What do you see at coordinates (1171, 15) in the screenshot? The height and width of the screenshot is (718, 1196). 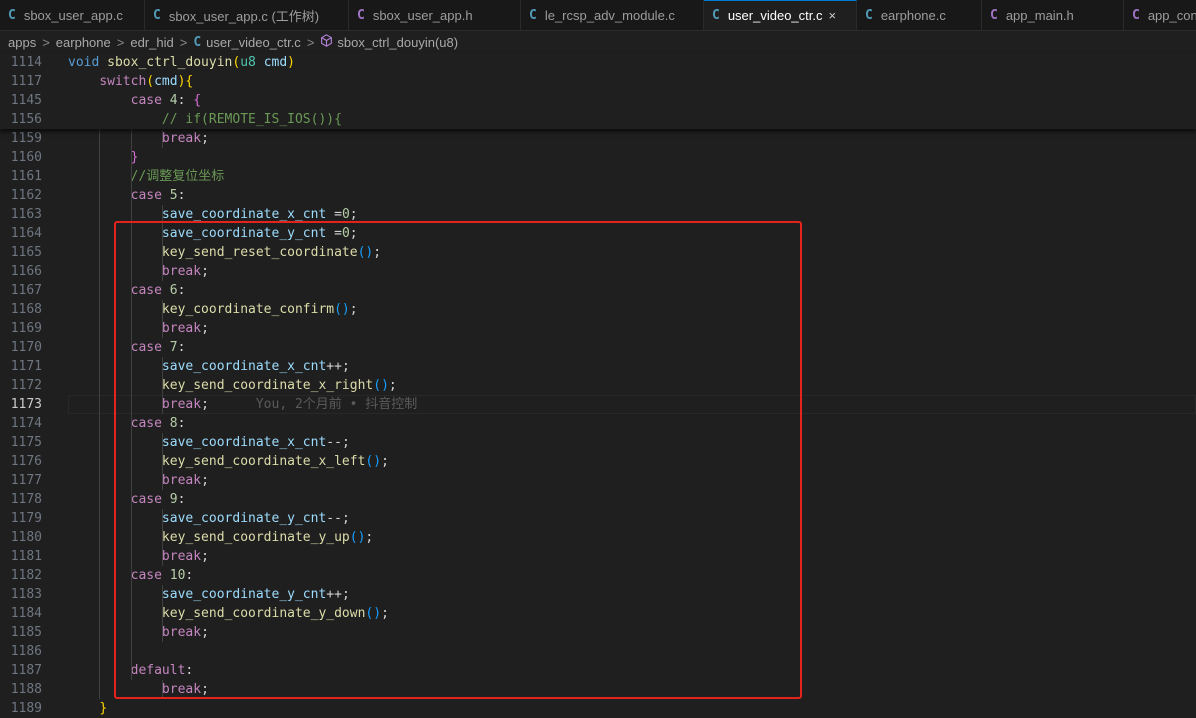 I see `tab-label: app_config.h` at bounding box center [1171, 15].